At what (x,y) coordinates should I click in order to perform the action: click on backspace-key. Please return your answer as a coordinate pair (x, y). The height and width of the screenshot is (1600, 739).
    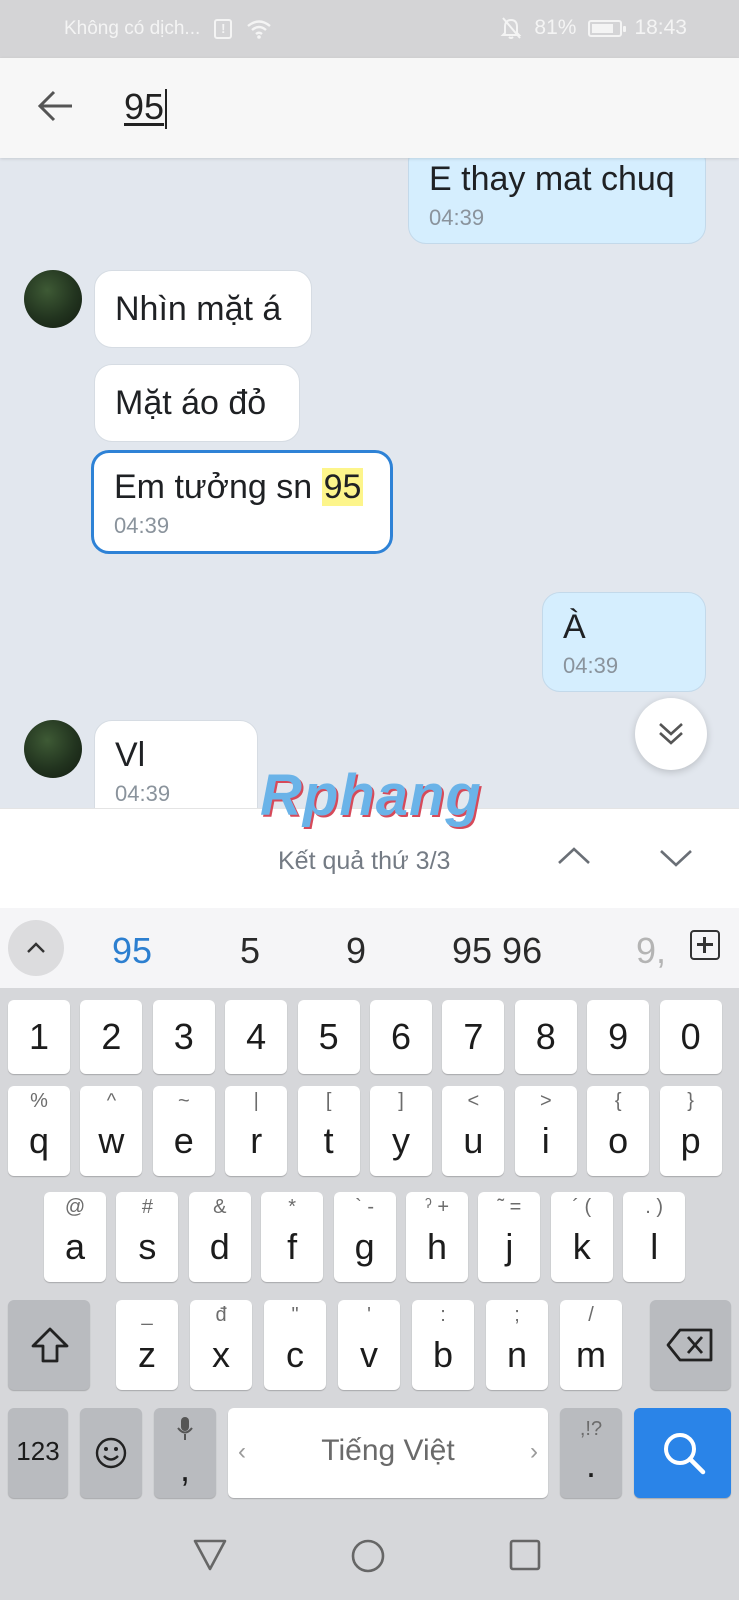
    Looking at the image, I should click on (690, 1345).